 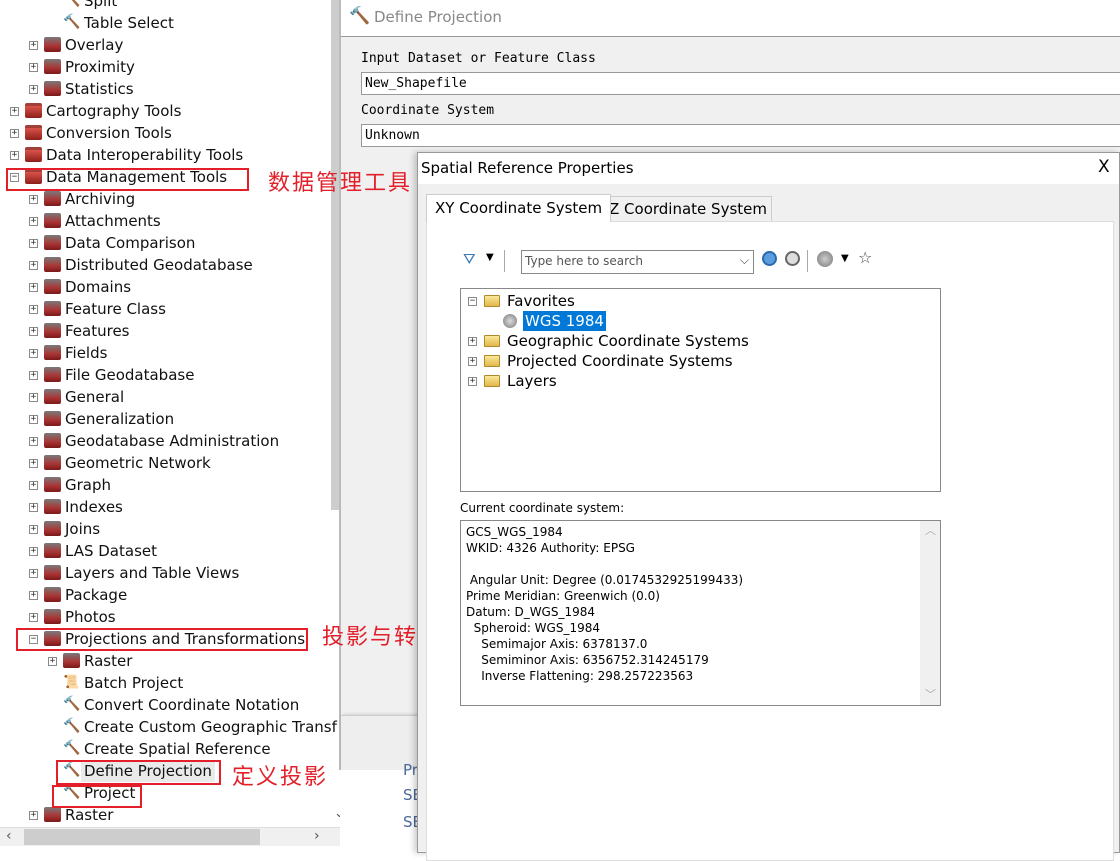 What do you see at coordinates (83, 529) in the screenshot?
I see `tree-item-label: Joins` at bounding box center [83, 529].